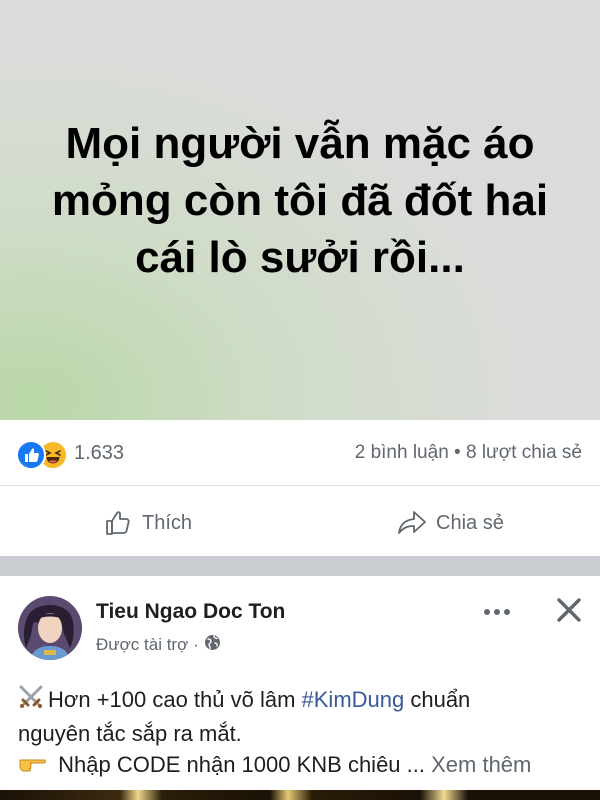 This screenshot has width=600, height=800. Describe the element at coordinates (142, 645) in the screenshot. I see `sponsored-label: Được tài trợ` at that location.